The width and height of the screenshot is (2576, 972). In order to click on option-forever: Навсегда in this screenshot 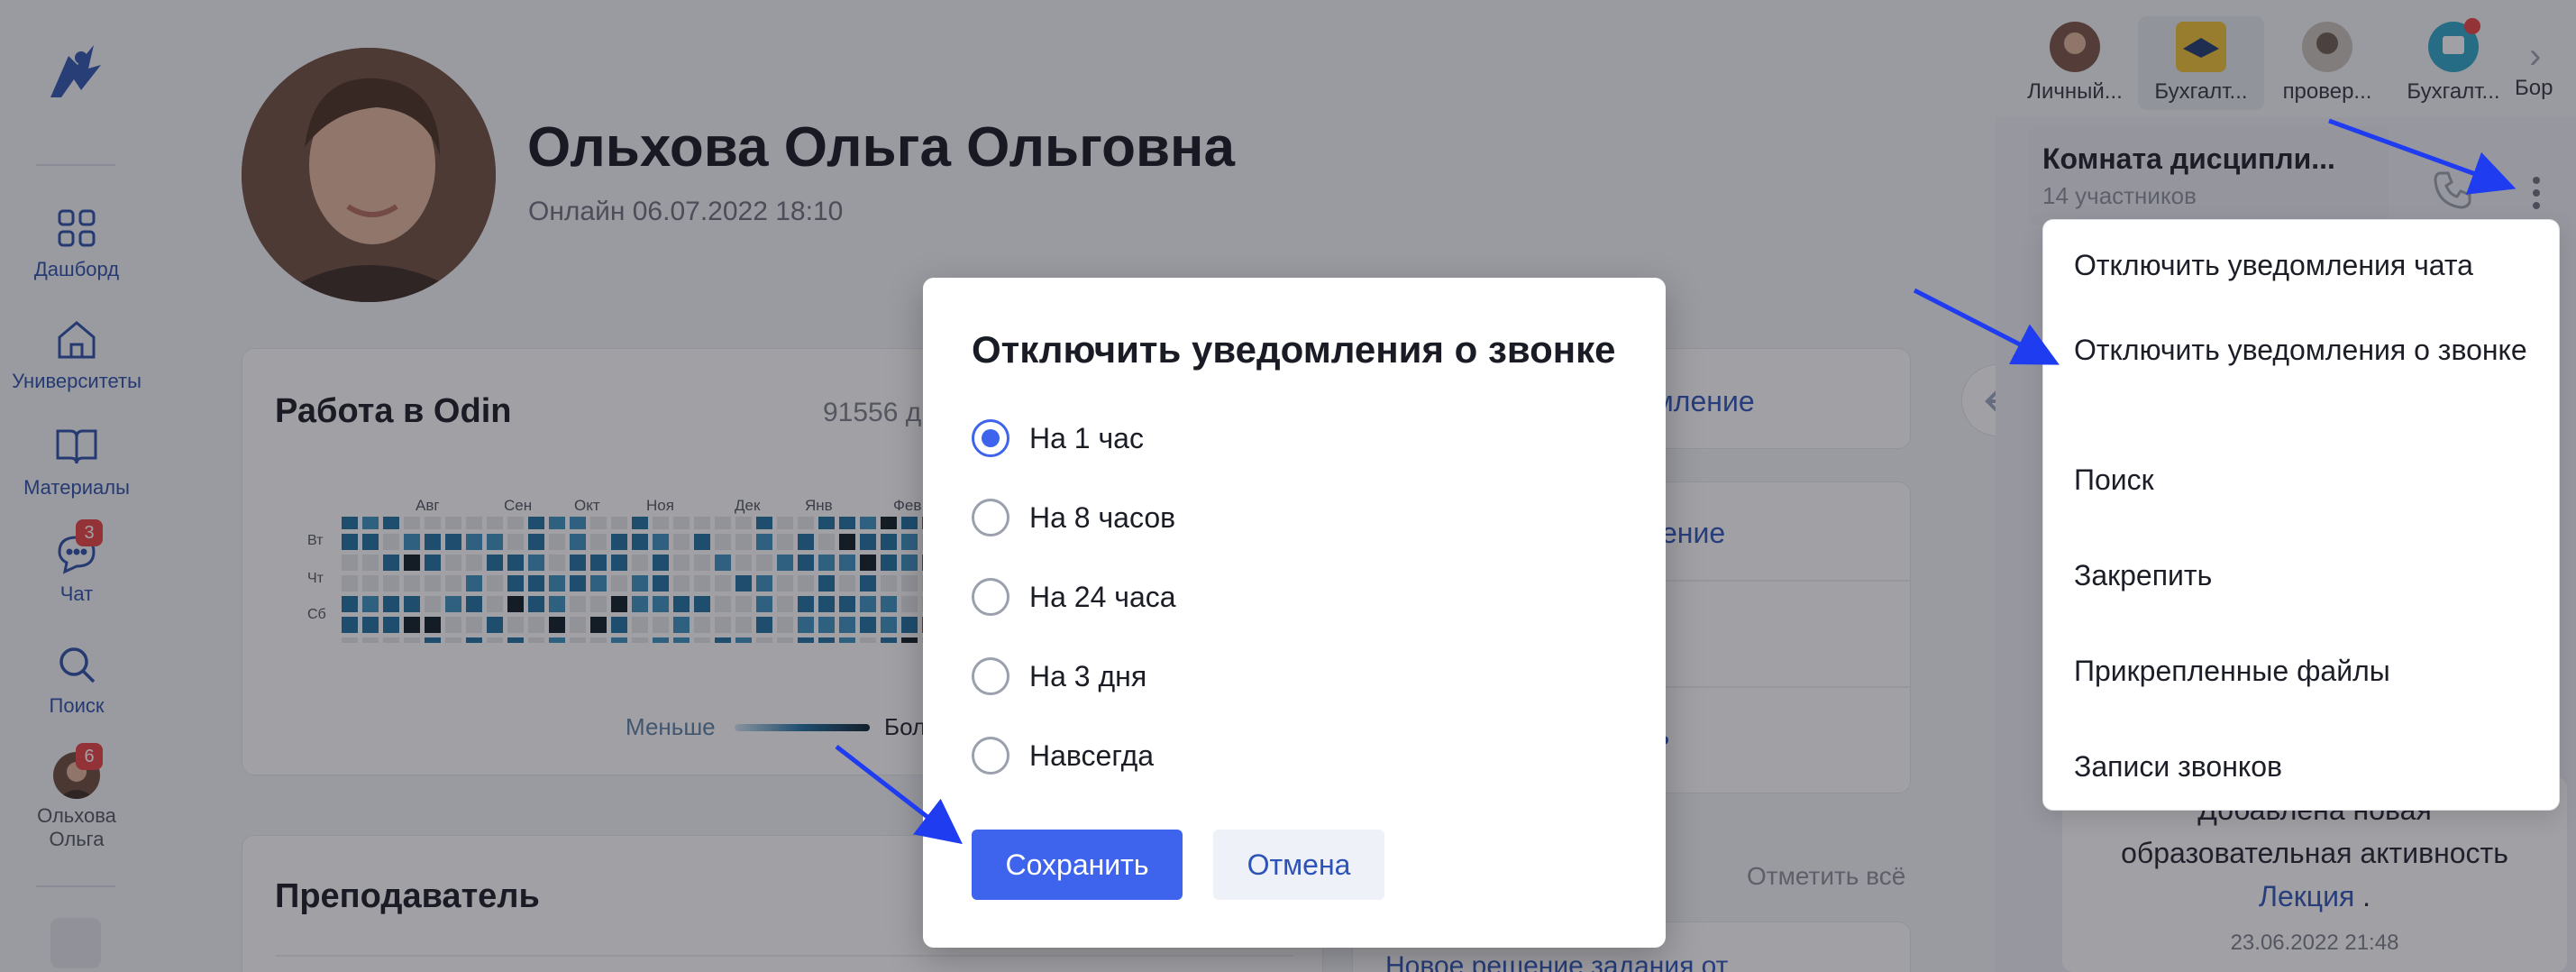, I will do `click(1063, 755)`.